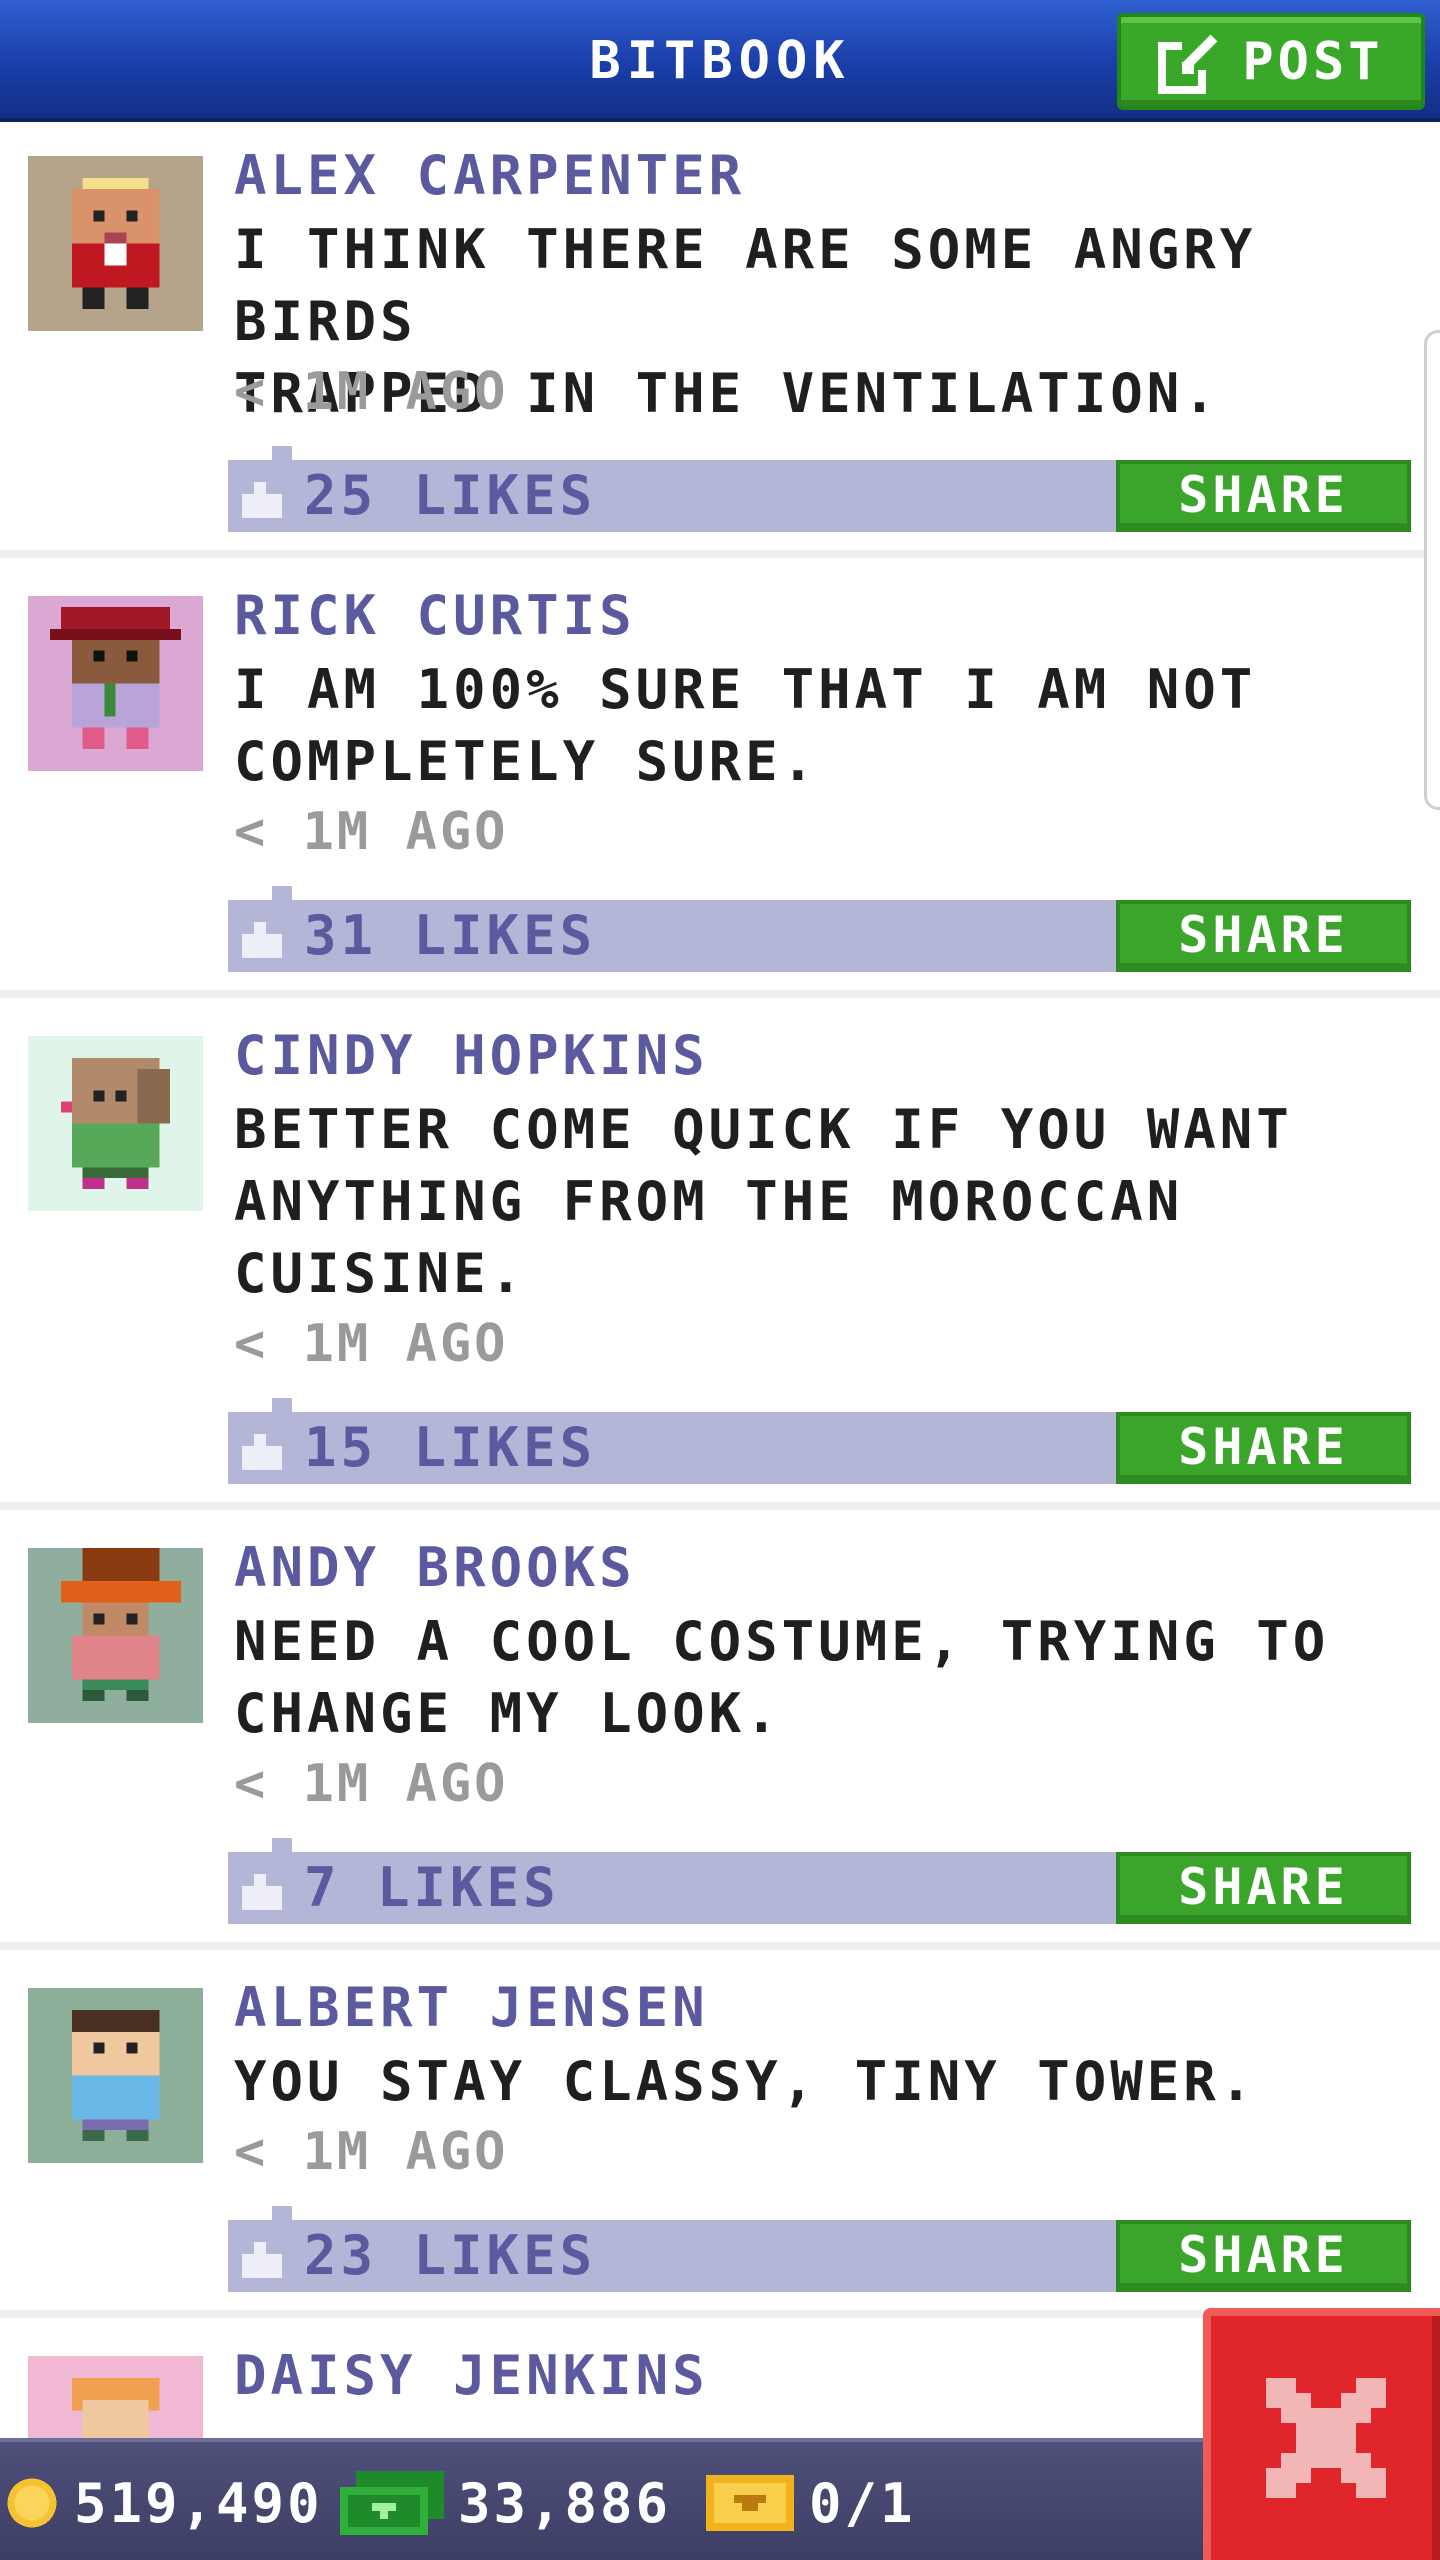 This screenshot has height=2560, width=1440. I want to click on post-author: RICK CURTIS, so click(435, 616).